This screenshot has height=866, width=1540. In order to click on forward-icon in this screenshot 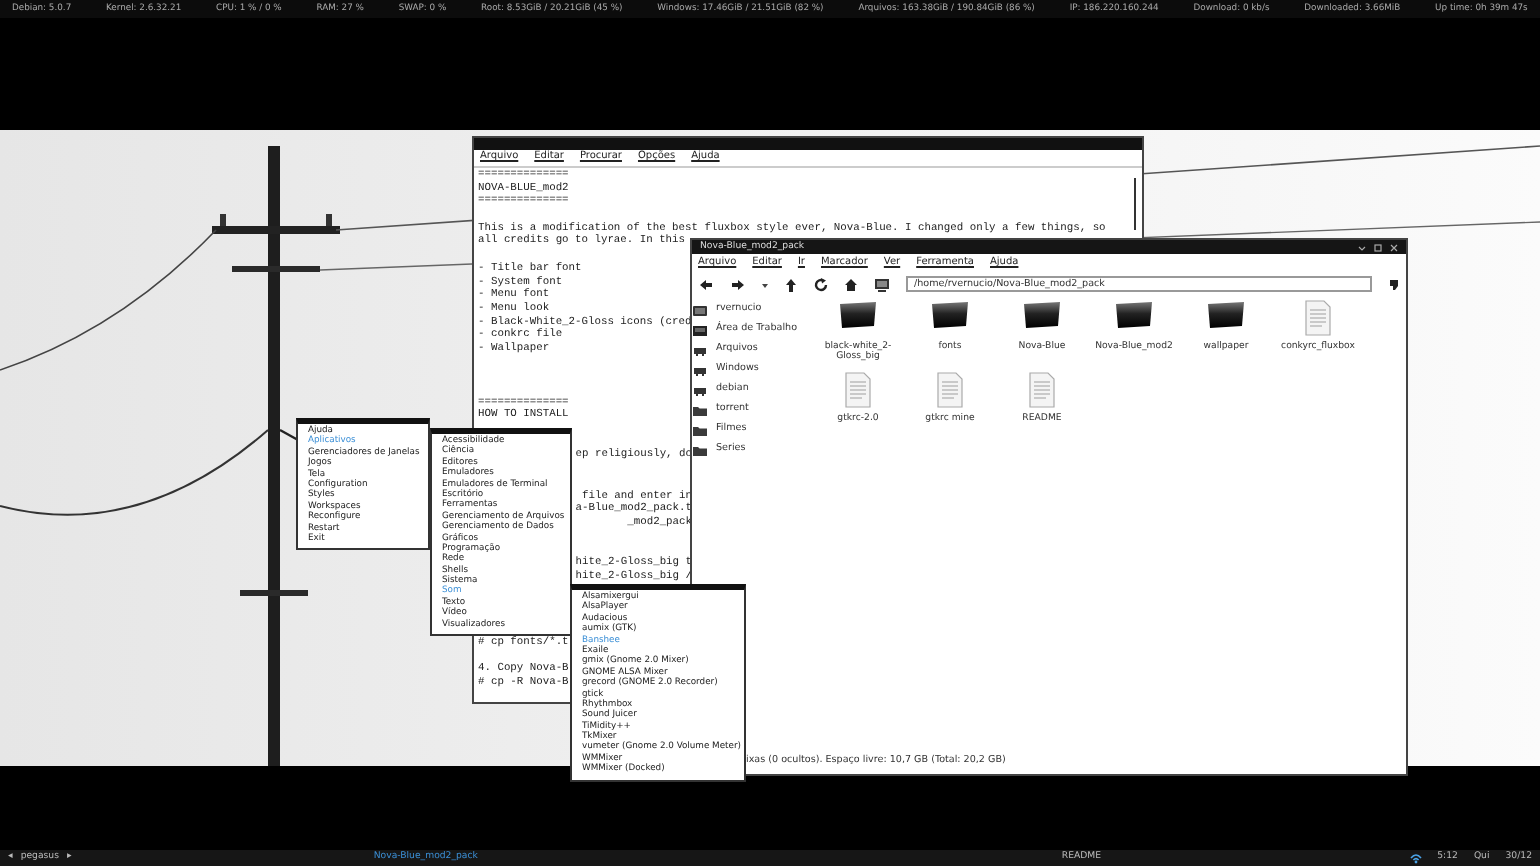, I will do `click(738, 284)`.